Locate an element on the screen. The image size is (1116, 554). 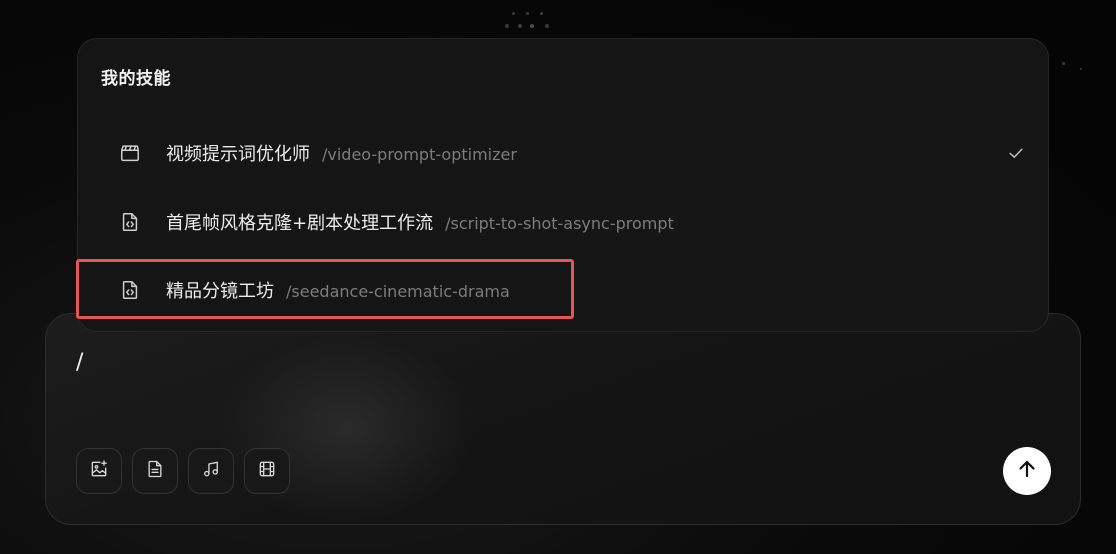
composer-input: / is located at coordinates (79, 362).